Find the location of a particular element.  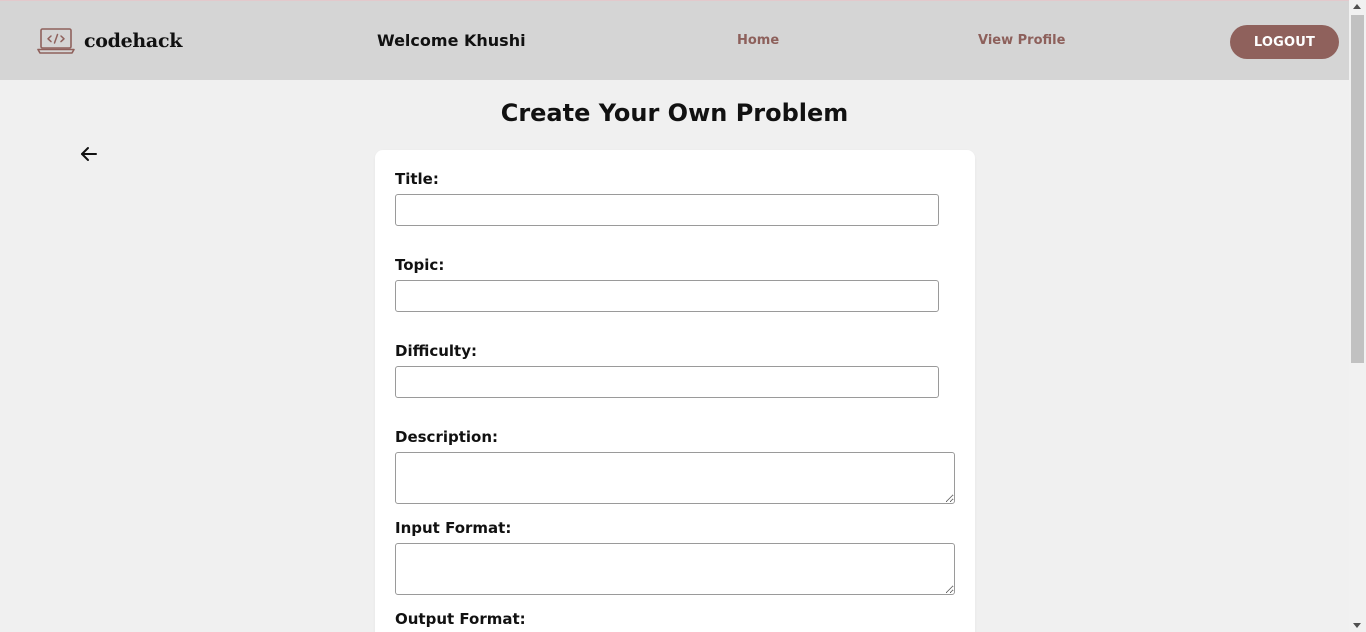

scroll-down-icon is located at coordinates (1357, 625).